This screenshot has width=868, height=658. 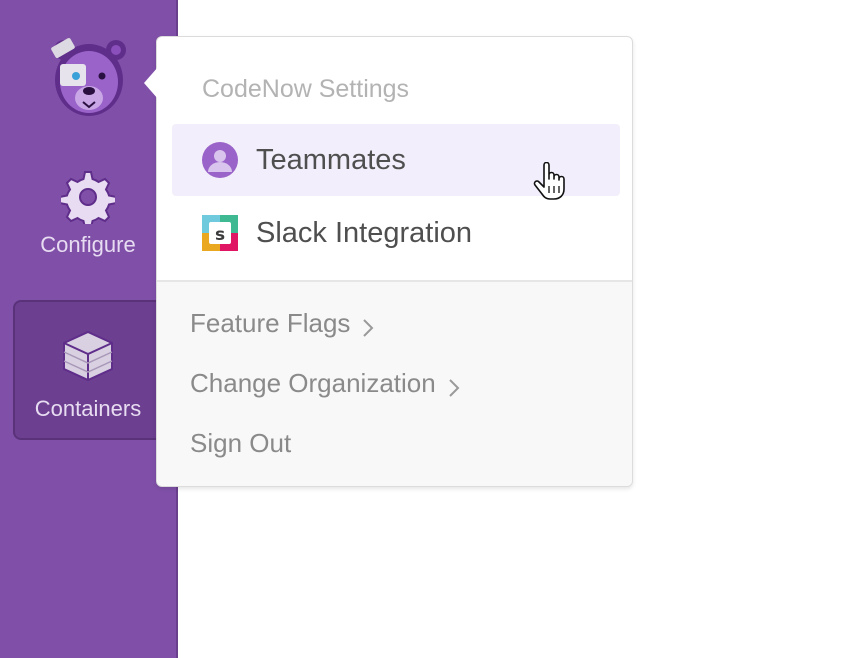 I want to click on dropdown-header: CodeNow Settings, so click(x=306, y=89).